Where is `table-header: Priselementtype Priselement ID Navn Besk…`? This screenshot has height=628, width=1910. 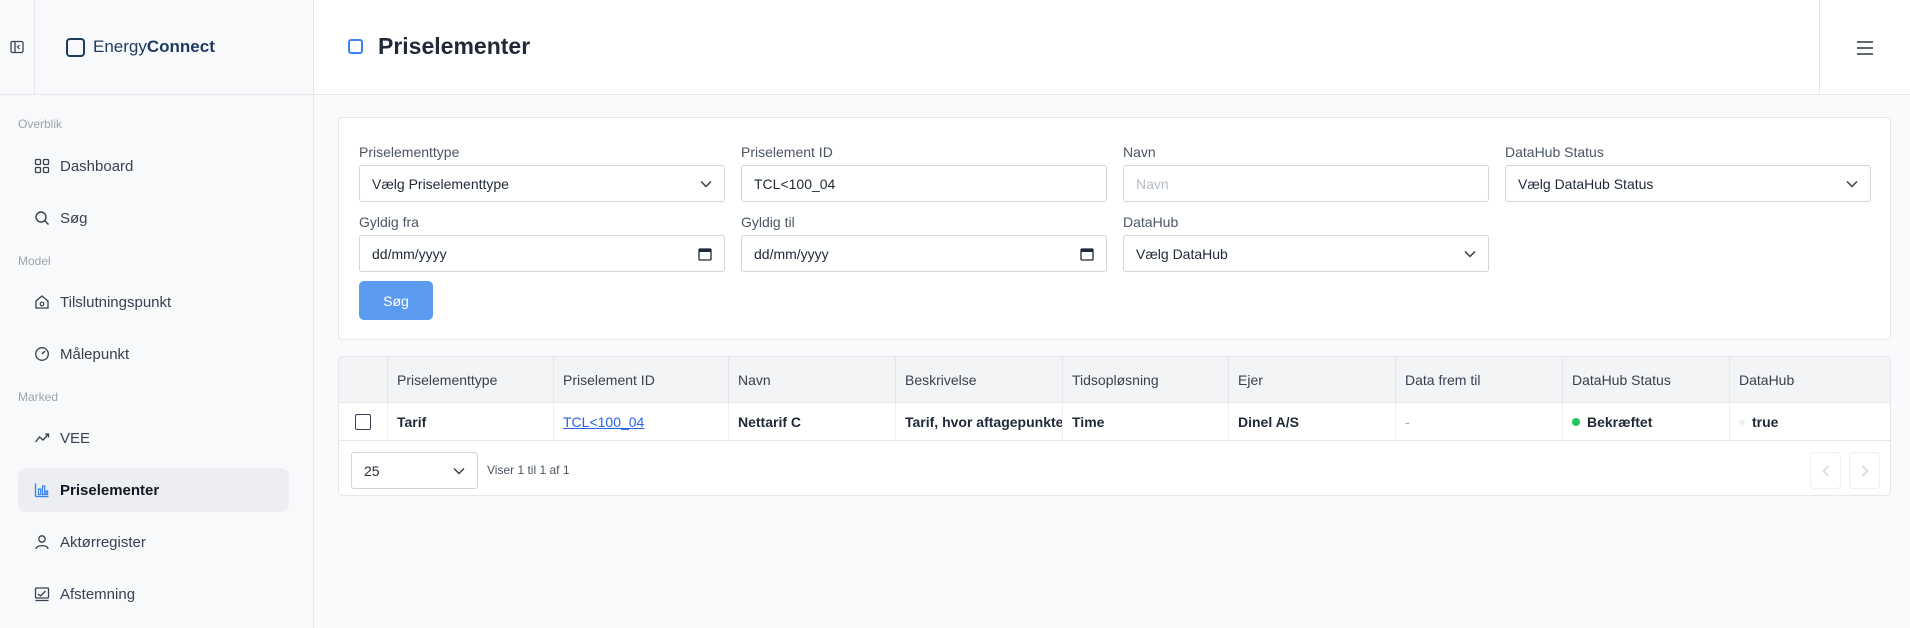
table-header: Priselementtype Priselement ID Navn Besk… is located at coordinates (1114, 380).